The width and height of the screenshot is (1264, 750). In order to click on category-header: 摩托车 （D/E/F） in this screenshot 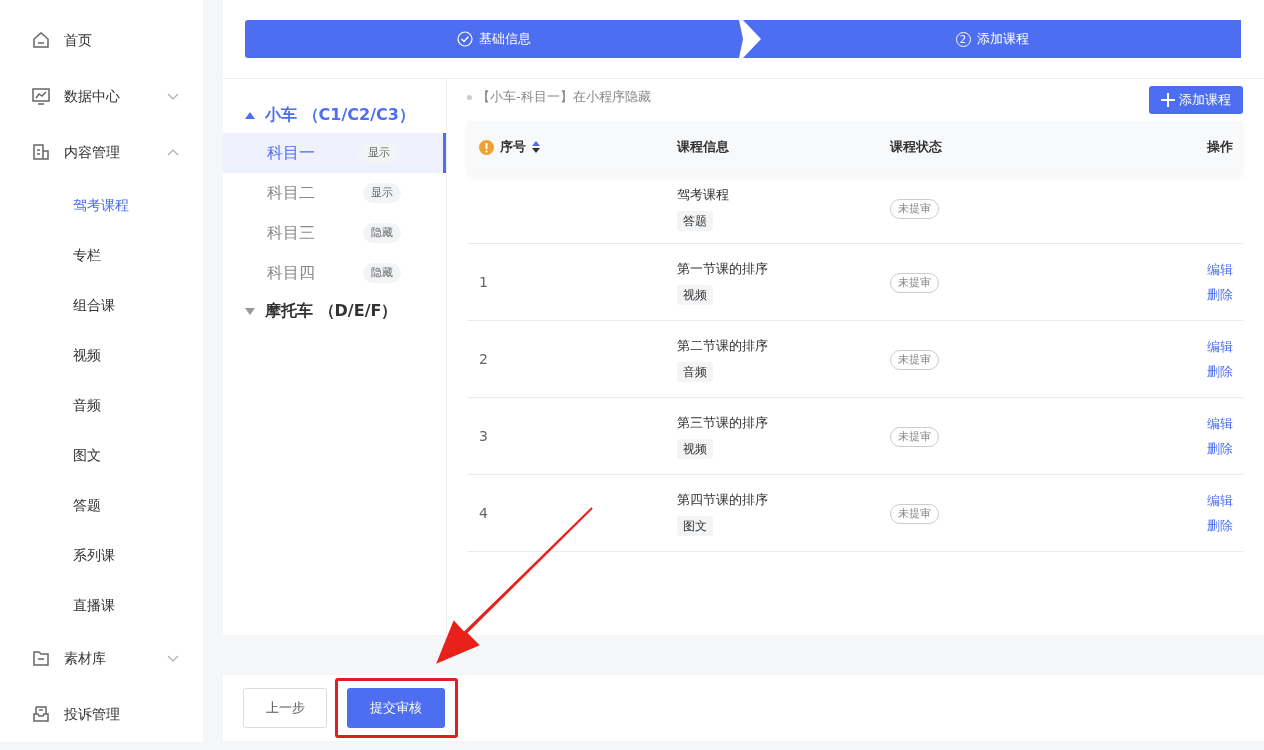, I will do `click(334, 311)`.